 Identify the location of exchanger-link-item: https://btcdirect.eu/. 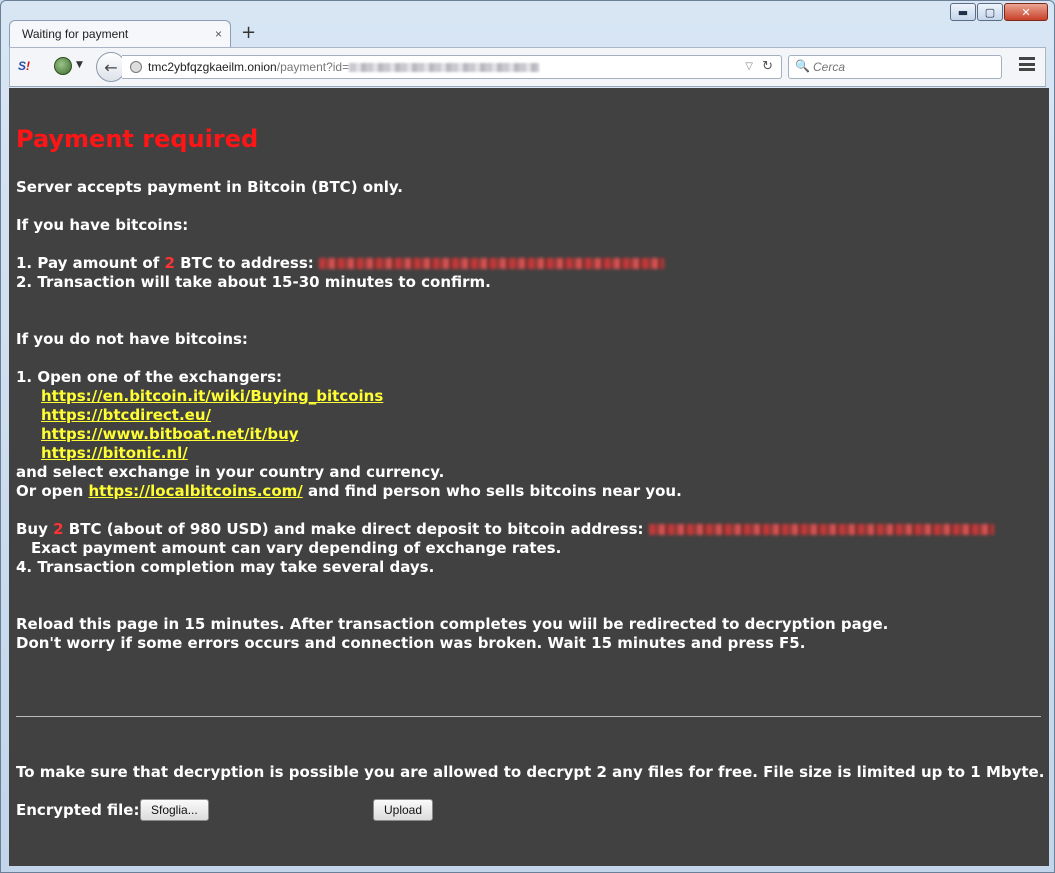
(126, 415).